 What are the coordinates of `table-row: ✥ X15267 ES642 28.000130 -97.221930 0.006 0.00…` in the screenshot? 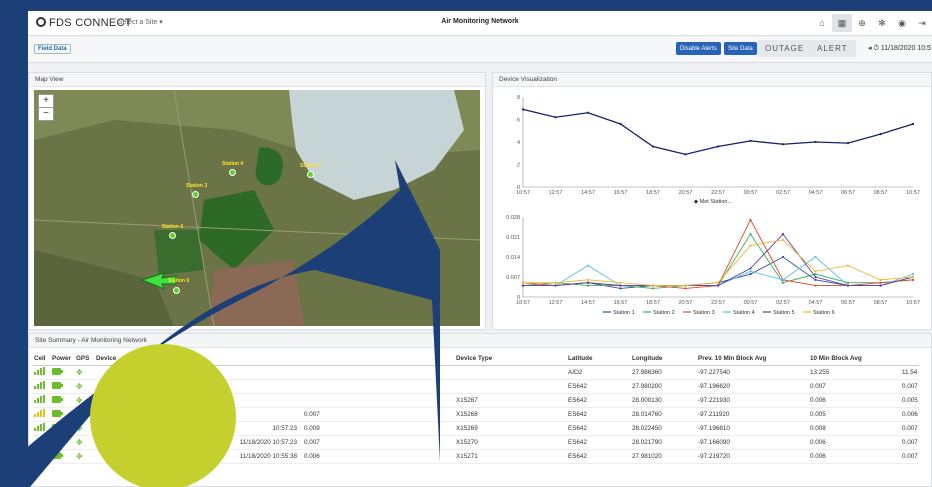 It's located at (476, 400).